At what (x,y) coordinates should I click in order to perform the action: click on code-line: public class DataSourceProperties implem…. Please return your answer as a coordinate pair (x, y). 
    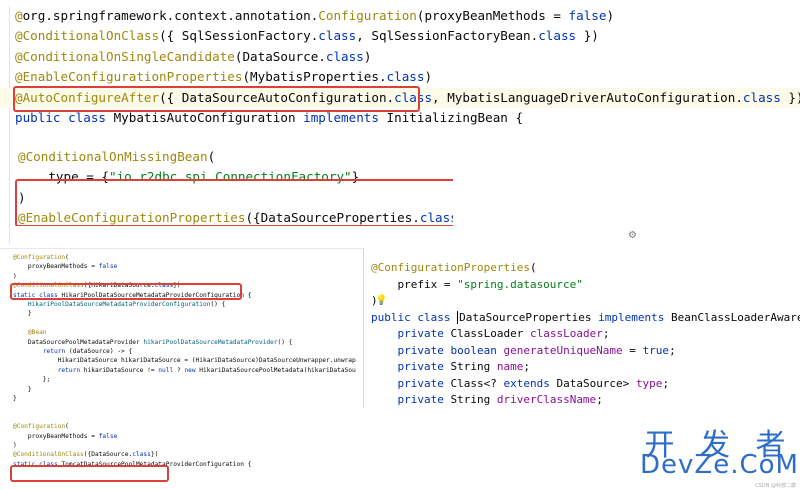
    Looking at the image, I should click on (585, 318).